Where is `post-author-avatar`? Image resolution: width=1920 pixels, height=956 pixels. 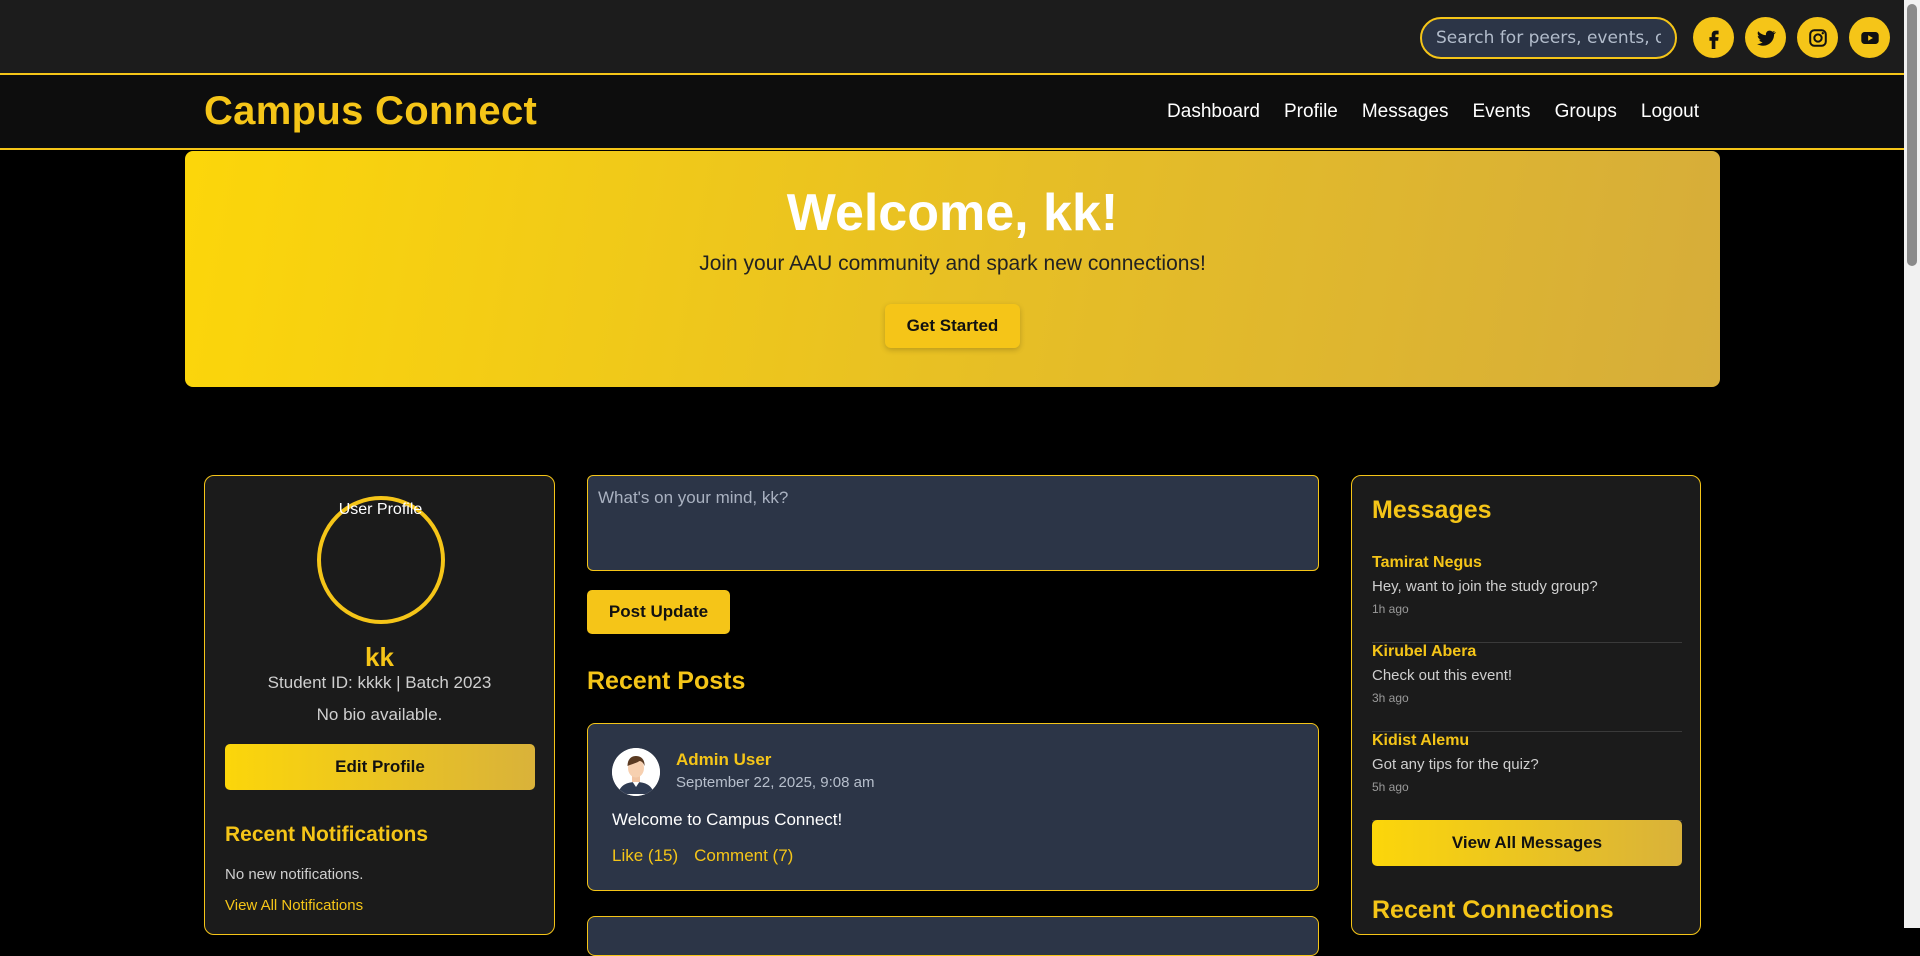 post-author-avatar is located at coordinates (636, 772).